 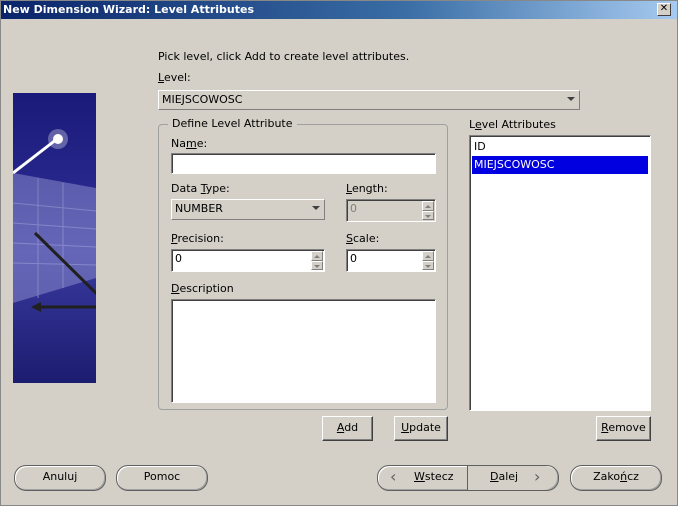 What do you see at coordinates (303, 351) in the screenshot?
I see `description-textarea` at bounding box center [303, 351].